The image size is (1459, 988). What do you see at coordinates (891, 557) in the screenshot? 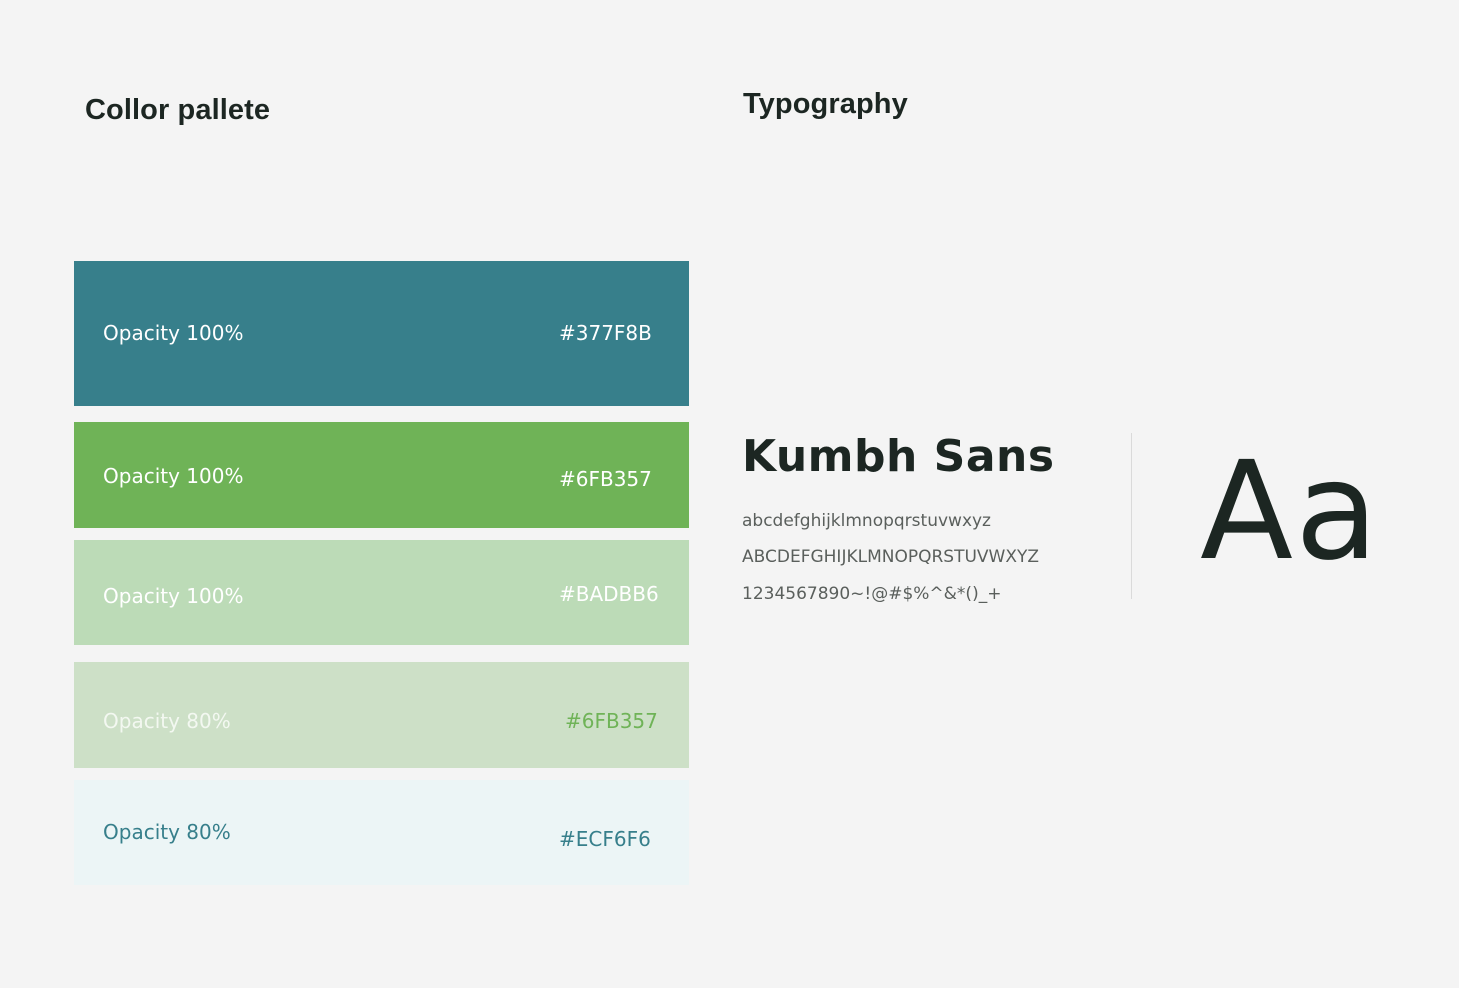
I see `uppercase-glyphs: ABCDEFGHIJKLMNOPQRSTUVWXYZ` at bounding box center [891, 557].